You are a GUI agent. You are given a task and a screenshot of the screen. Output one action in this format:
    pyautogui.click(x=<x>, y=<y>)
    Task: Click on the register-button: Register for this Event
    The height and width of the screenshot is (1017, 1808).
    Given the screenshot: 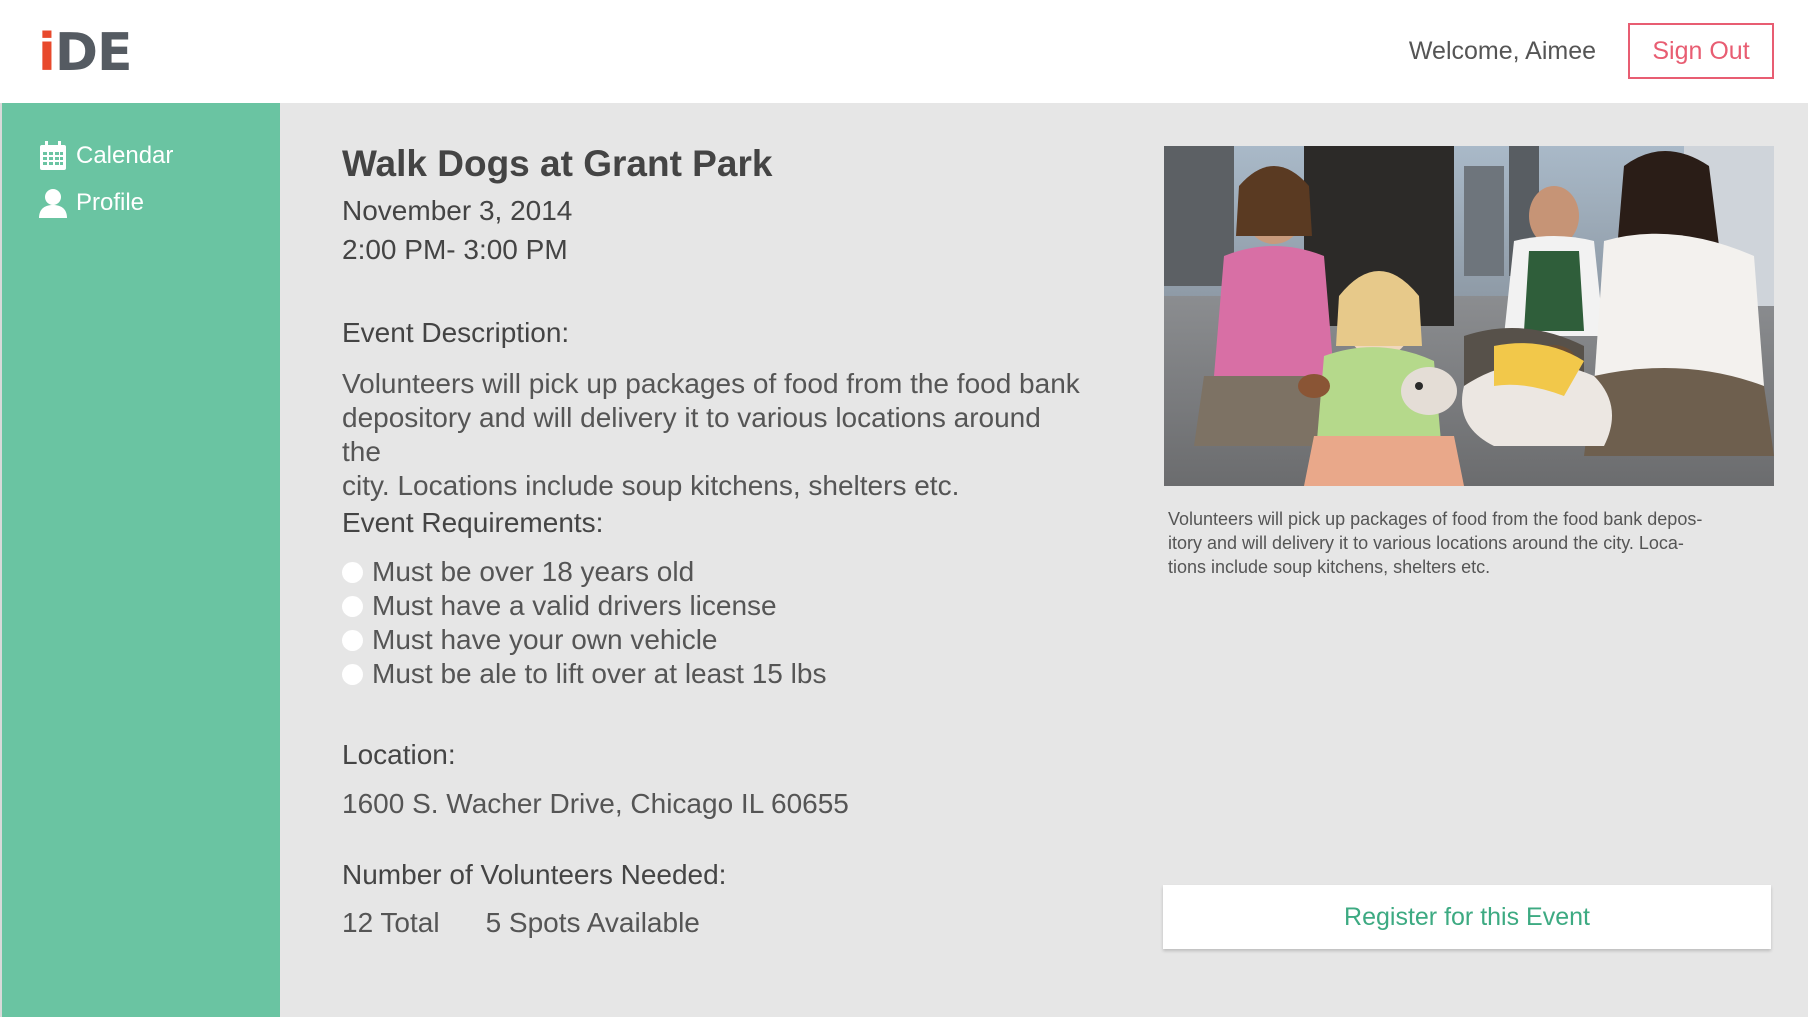 What is the action you would take?
    pyautogui.click(x=1467, y=917)
    